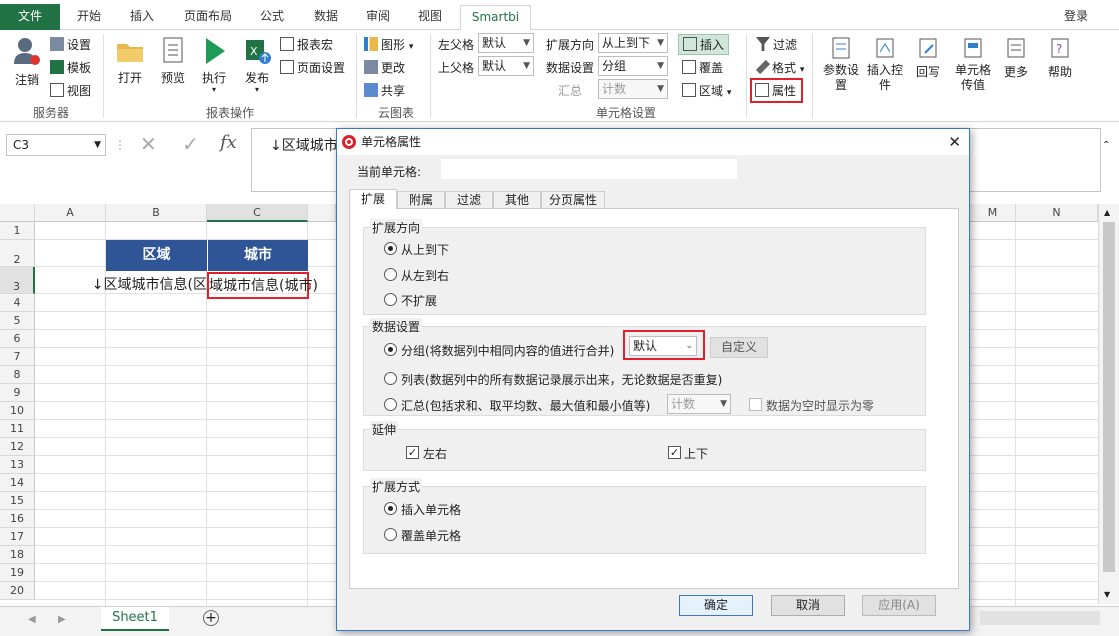 This screenshot has height=636, width=1119. Describe the element at coordinates (326, 17) in the screenshot. I see `tab-data: 数据` at that location.